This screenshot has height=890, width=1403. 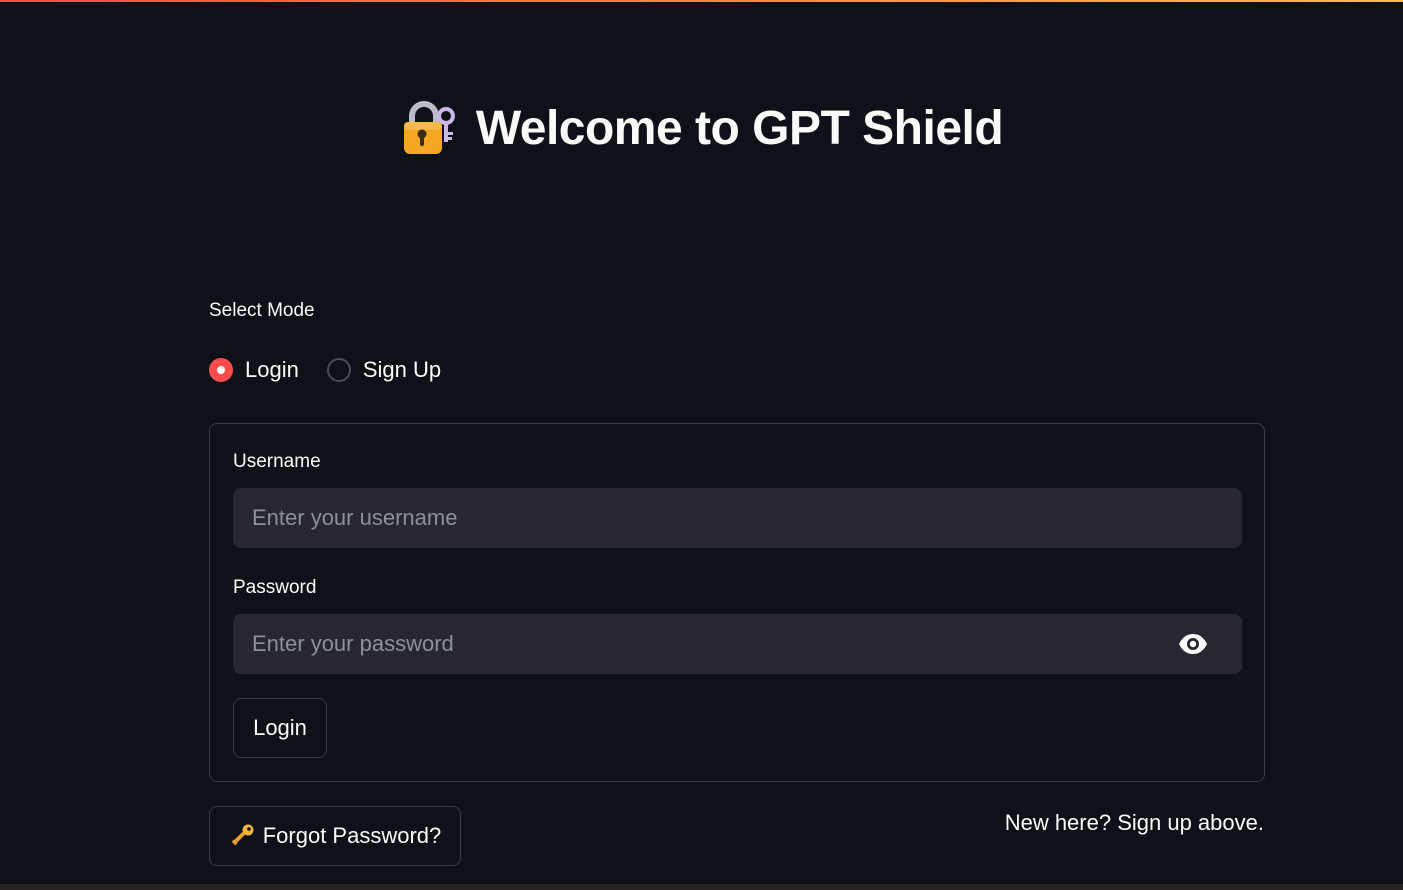 I want to click on lock-with-key-icon, so click(x=428, y=128).